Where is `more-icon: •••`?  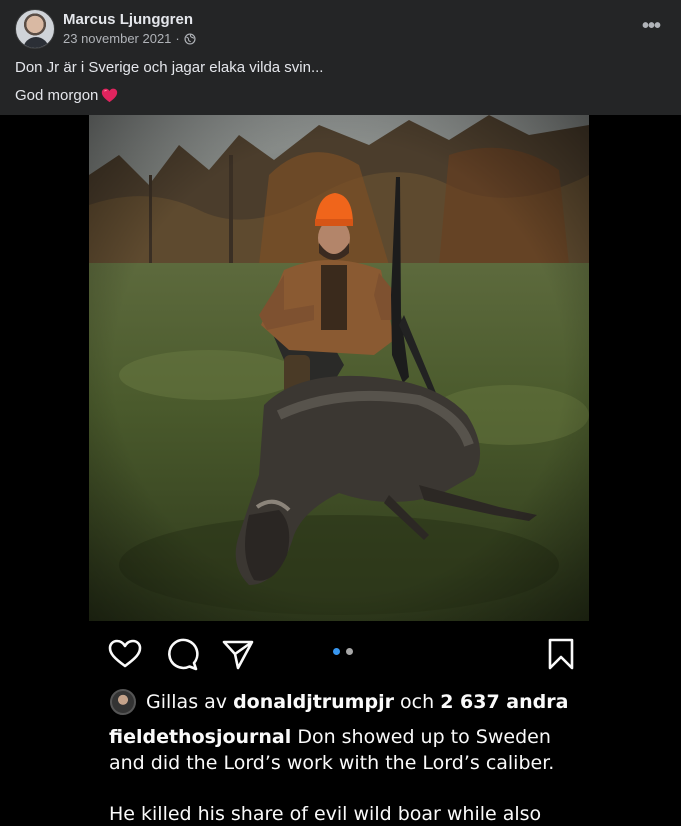 more-icon: ••• is located at coordinates (651, 26).